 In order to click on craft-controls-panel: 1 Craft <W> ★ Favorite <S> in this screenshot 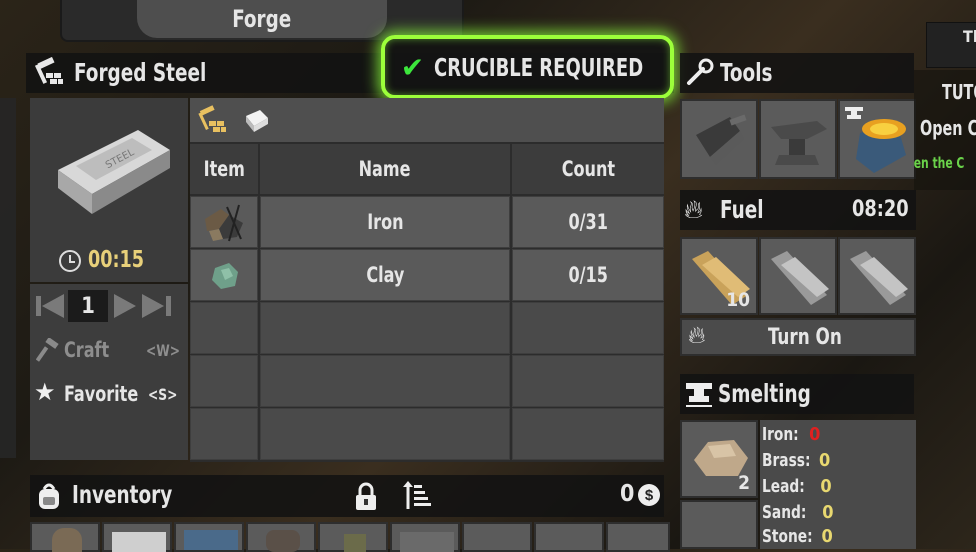, I will do `click(109, 372)`.